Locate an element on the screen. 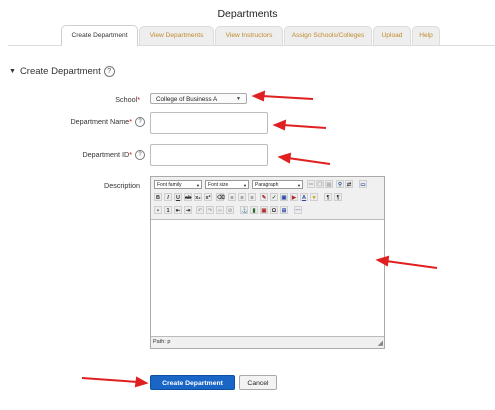  indent-icon: ⇥ is located at coordinates (188, 210).